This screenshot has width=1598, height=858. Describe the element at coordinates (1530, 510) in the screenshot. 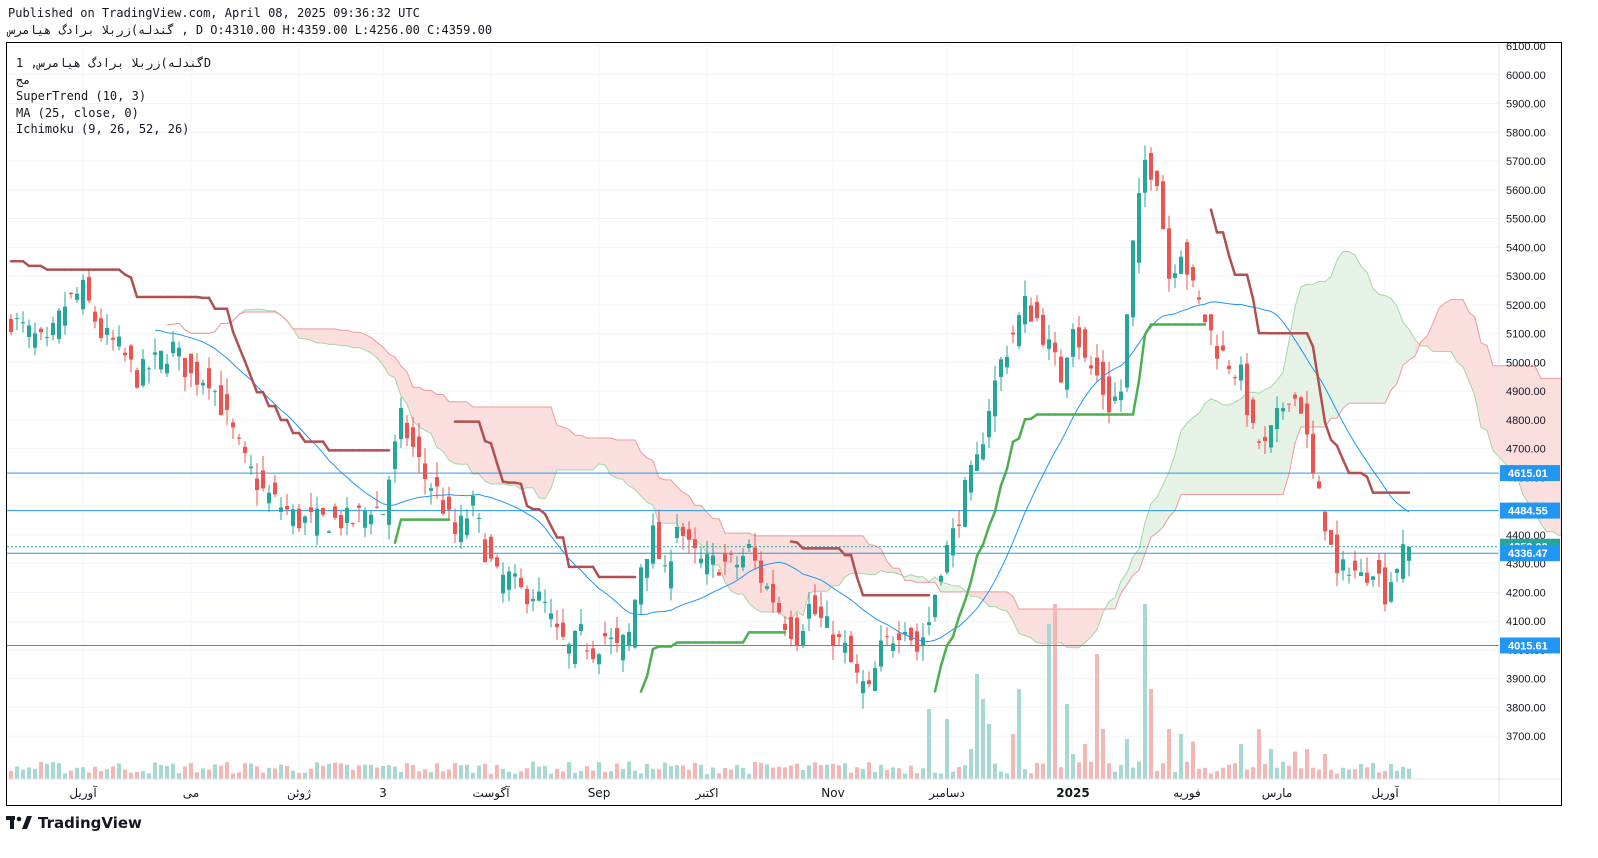

I see `price-tag: 4484.55` at that location.